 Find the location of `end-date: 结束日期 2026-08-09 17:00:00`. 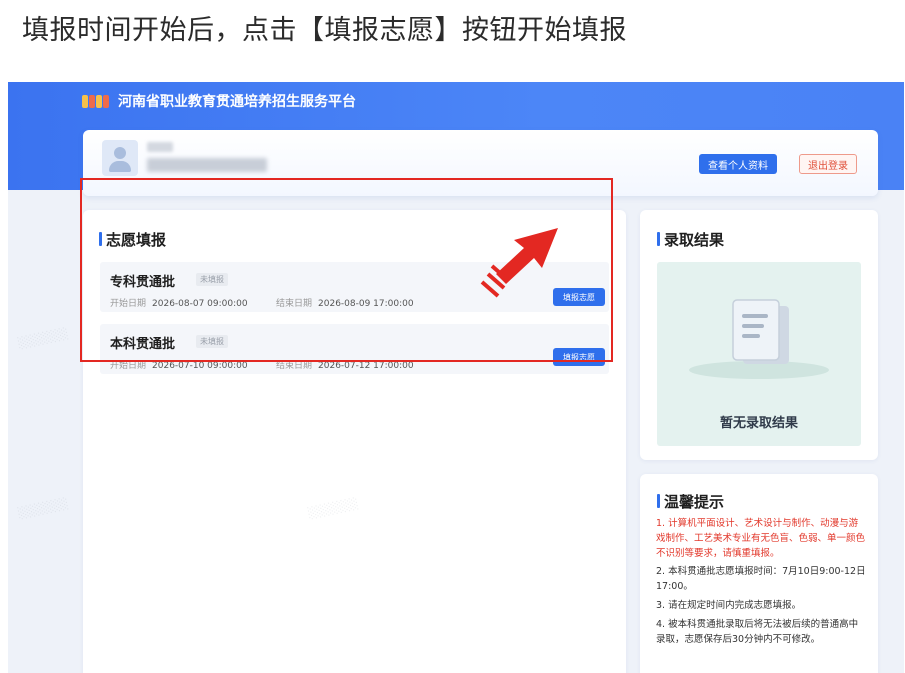

end-date: 结束日期 2026-08-09 17:00:00 is located at coordinates (345, 302).